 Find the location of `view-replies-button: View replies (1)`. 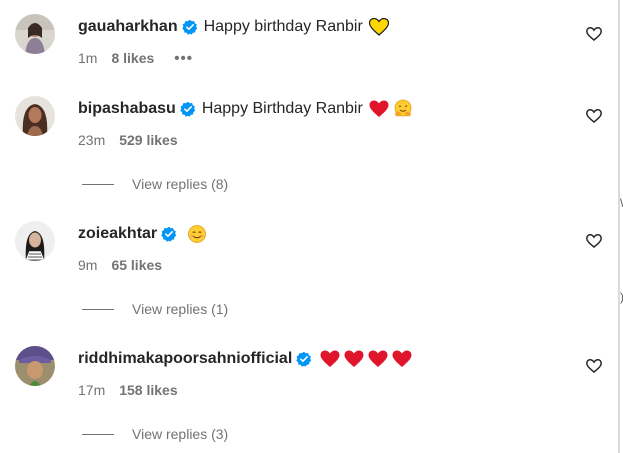

view-replies-button: View replies (1) is located at coordinates (155, 309).